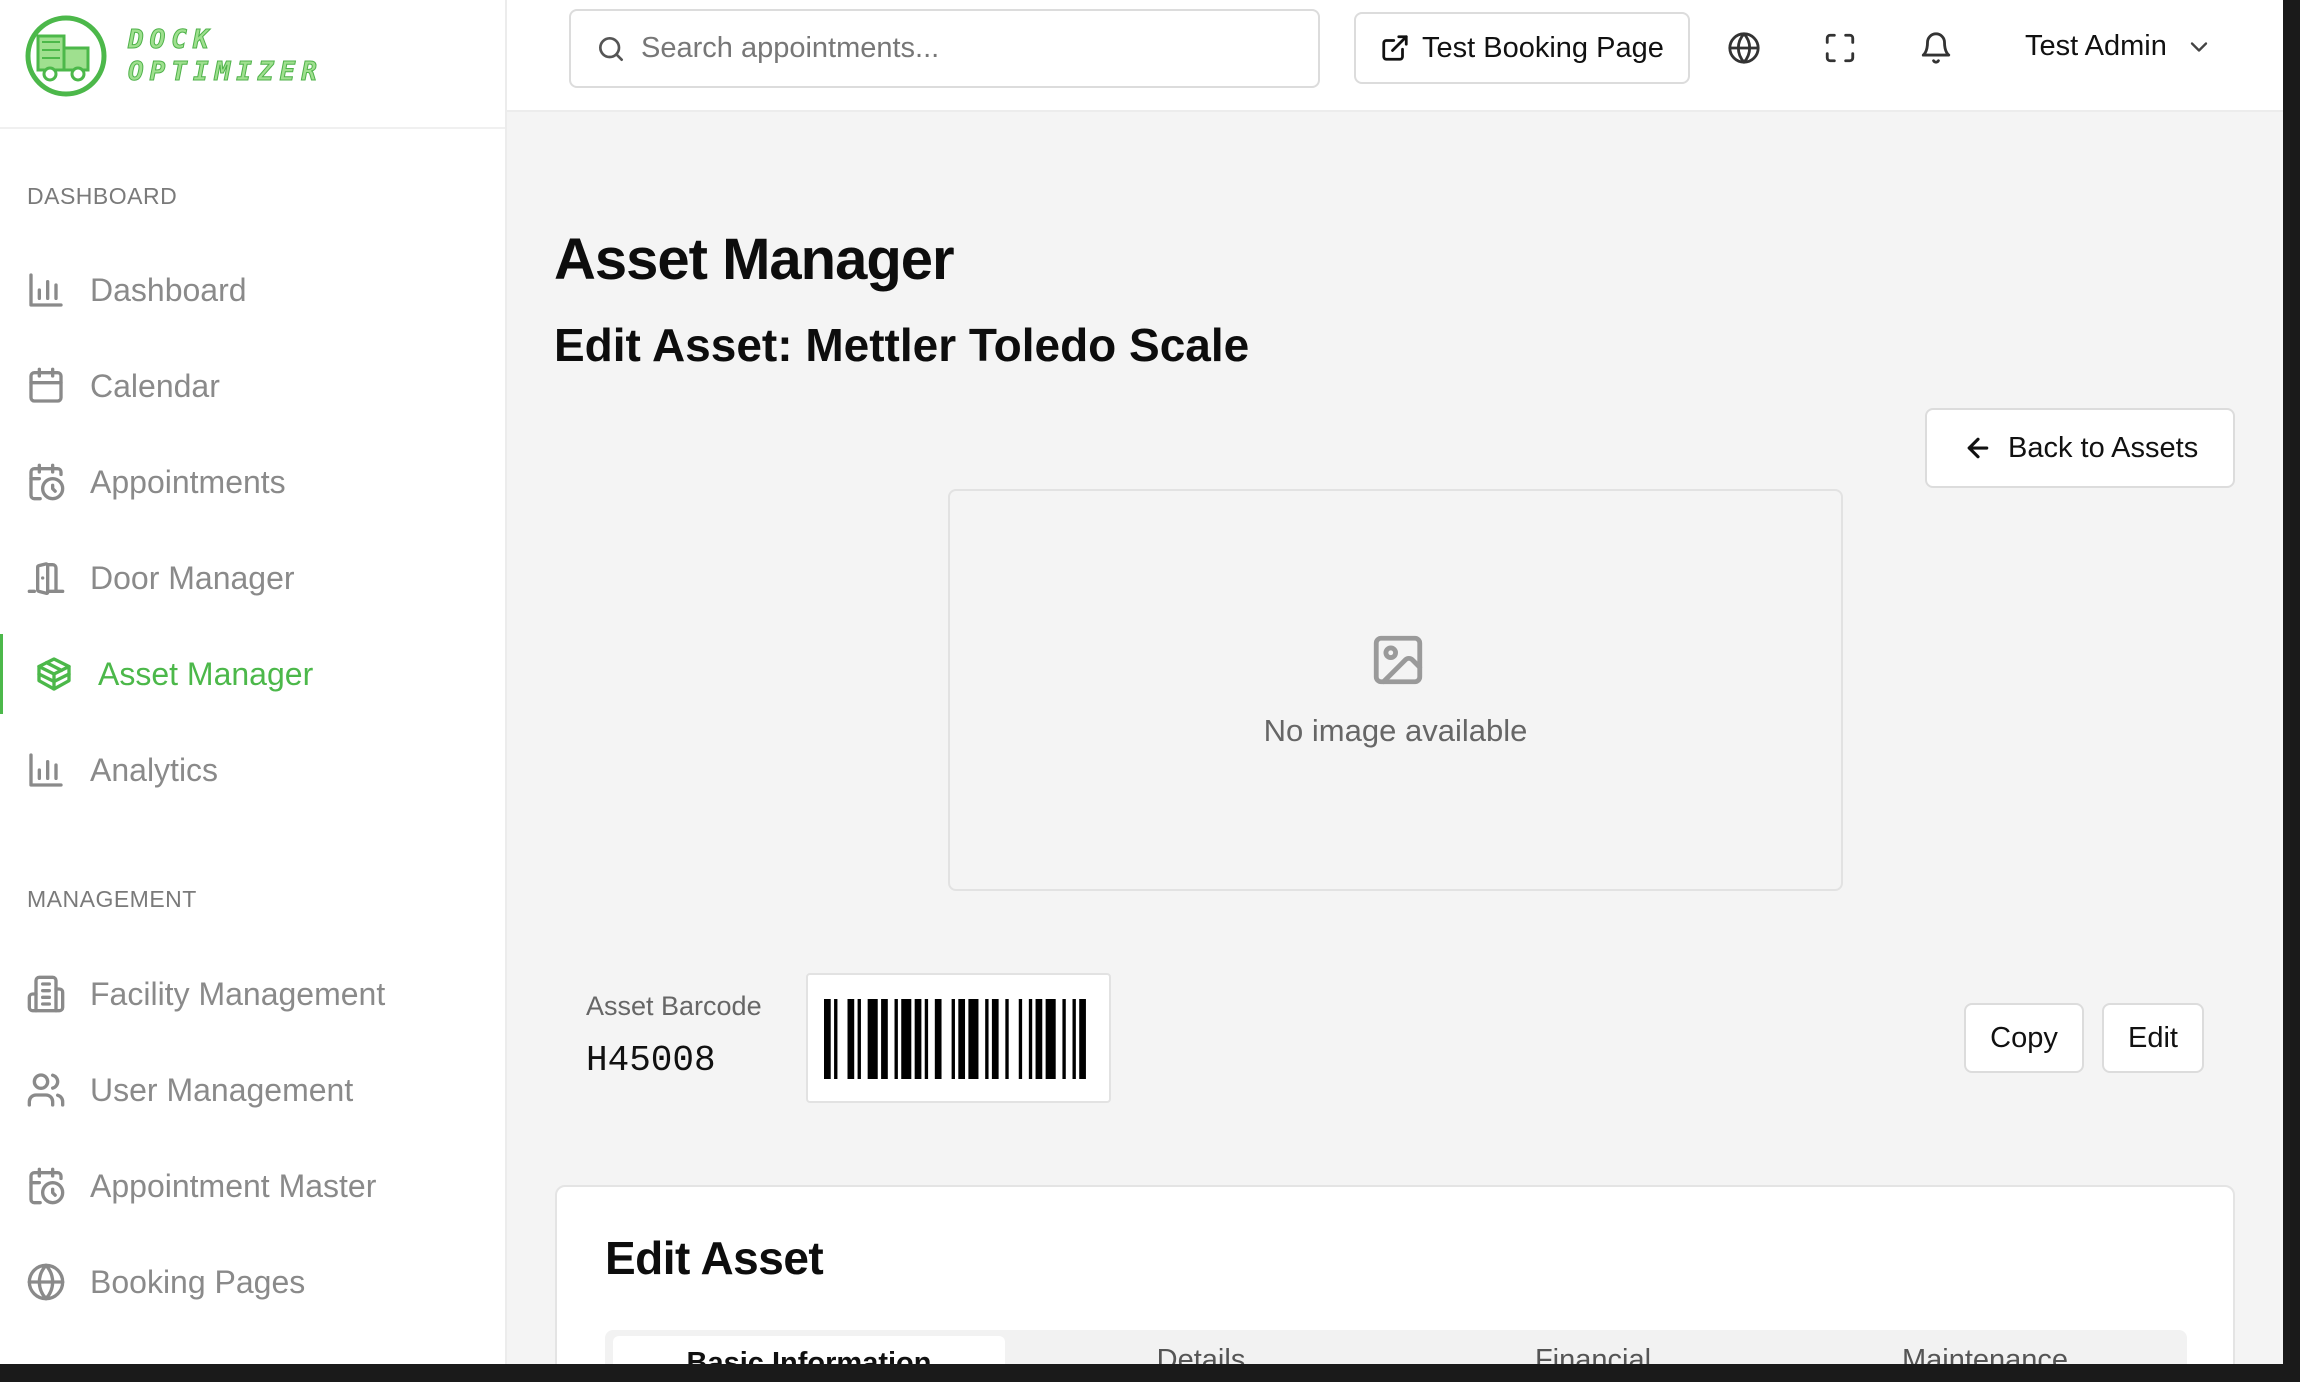 This screenshot has width=2300, height=1382. I want to click on sidebar-item-label: Asset Manager, so click(206, 673).